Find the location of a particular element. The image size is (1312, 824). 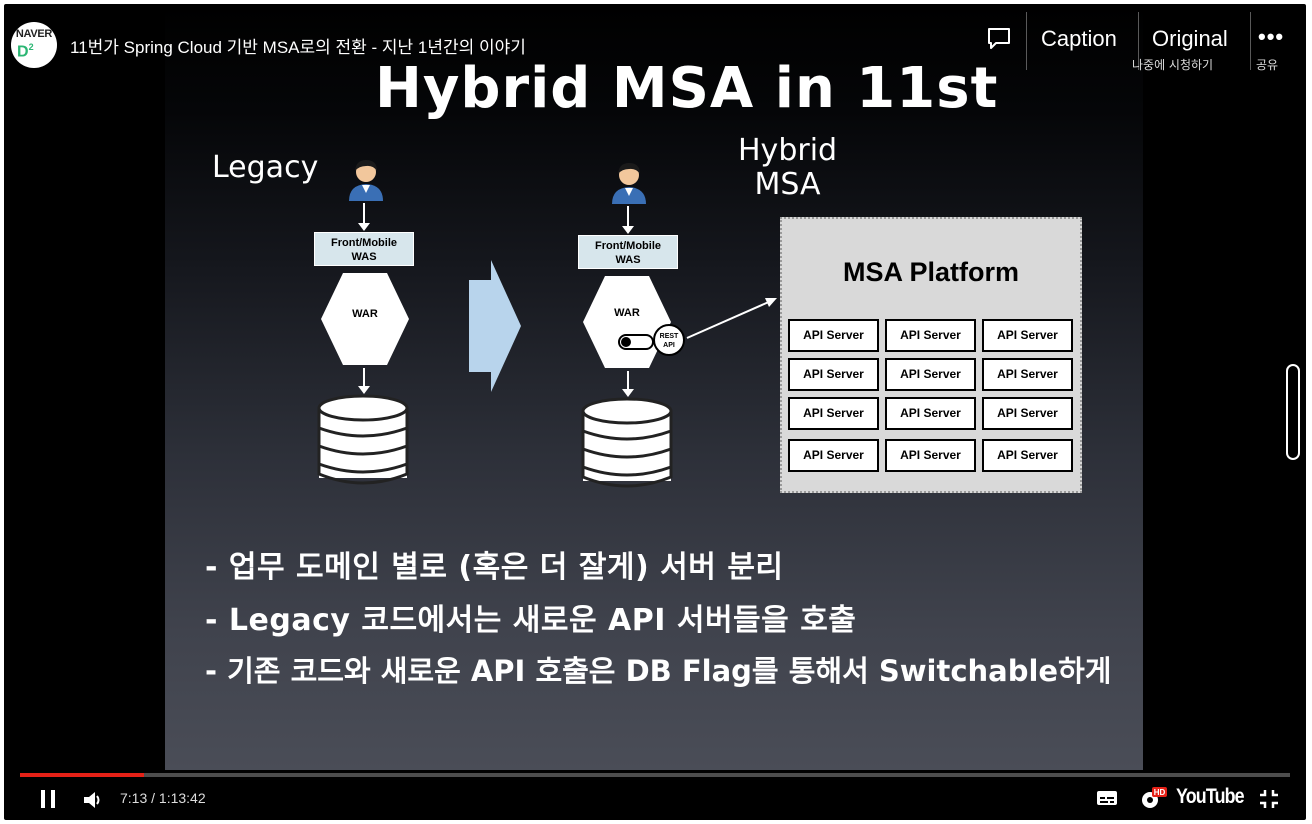

connection-arrow is located at coordinates (731, 318).